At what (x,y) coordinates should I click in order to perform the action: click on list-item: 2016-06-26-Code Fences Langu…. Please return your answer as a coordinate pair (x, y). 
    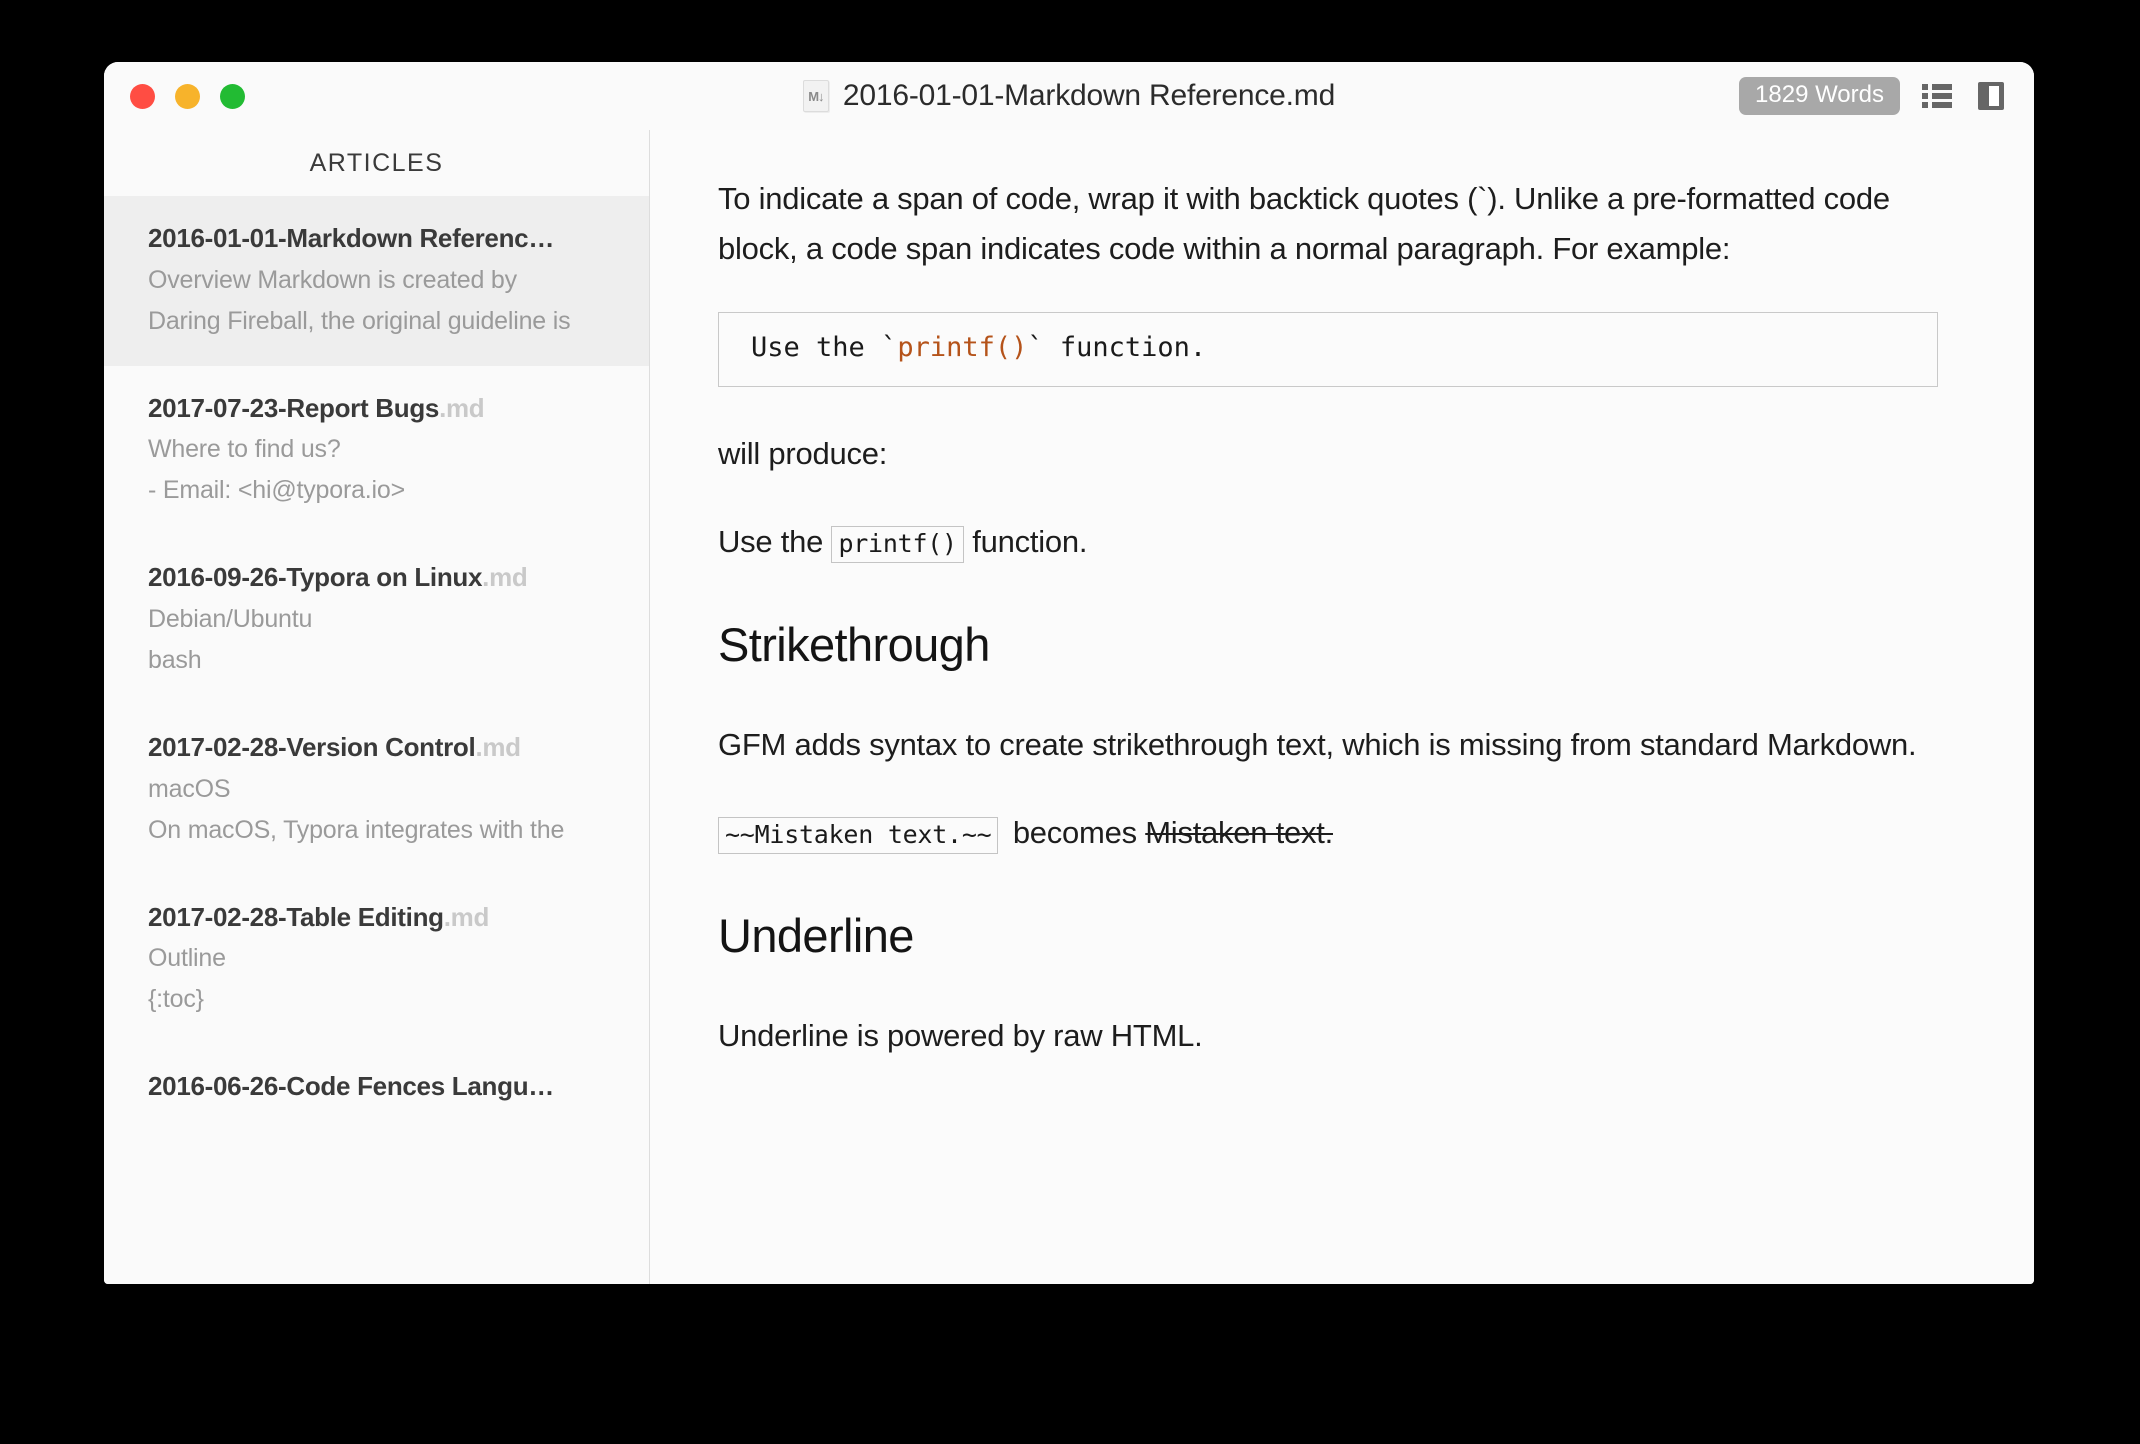
    Looking at the image, I should click on (376, 1088).